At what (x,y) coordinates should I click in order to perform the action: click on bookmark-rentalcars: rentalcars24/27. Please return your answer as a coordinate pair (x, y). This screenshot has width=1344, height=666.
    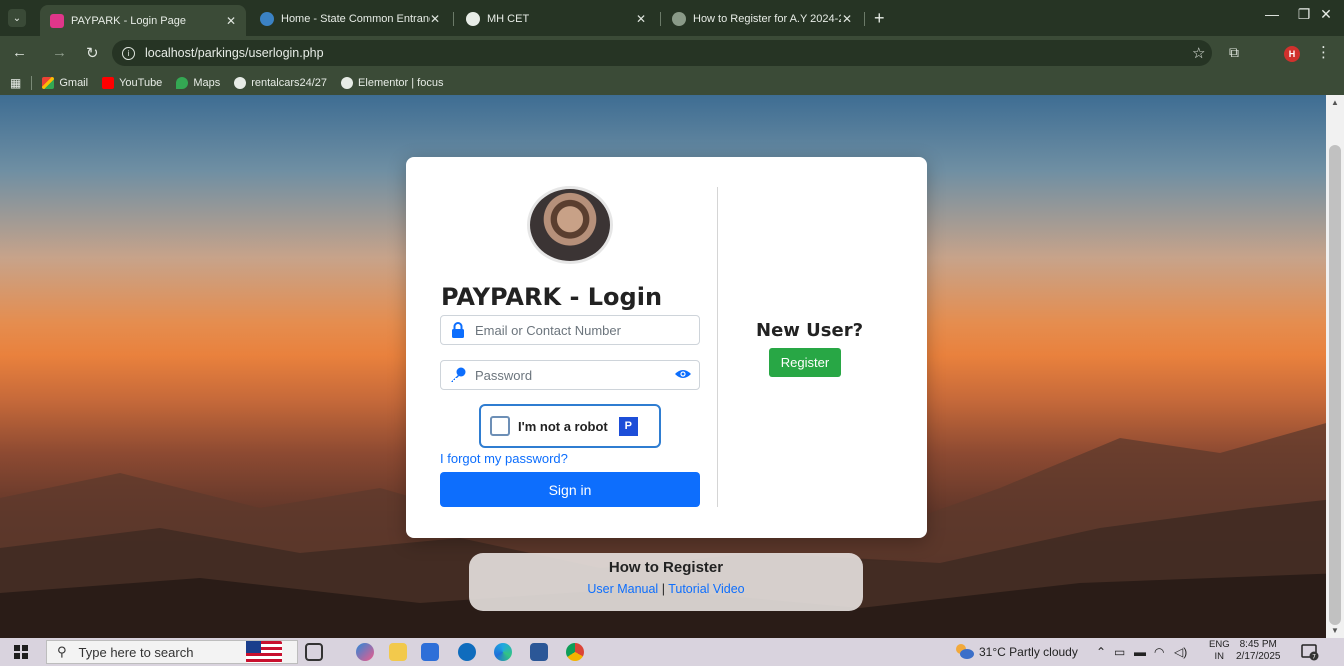
    Looking at the image, I should click on (281, 82).